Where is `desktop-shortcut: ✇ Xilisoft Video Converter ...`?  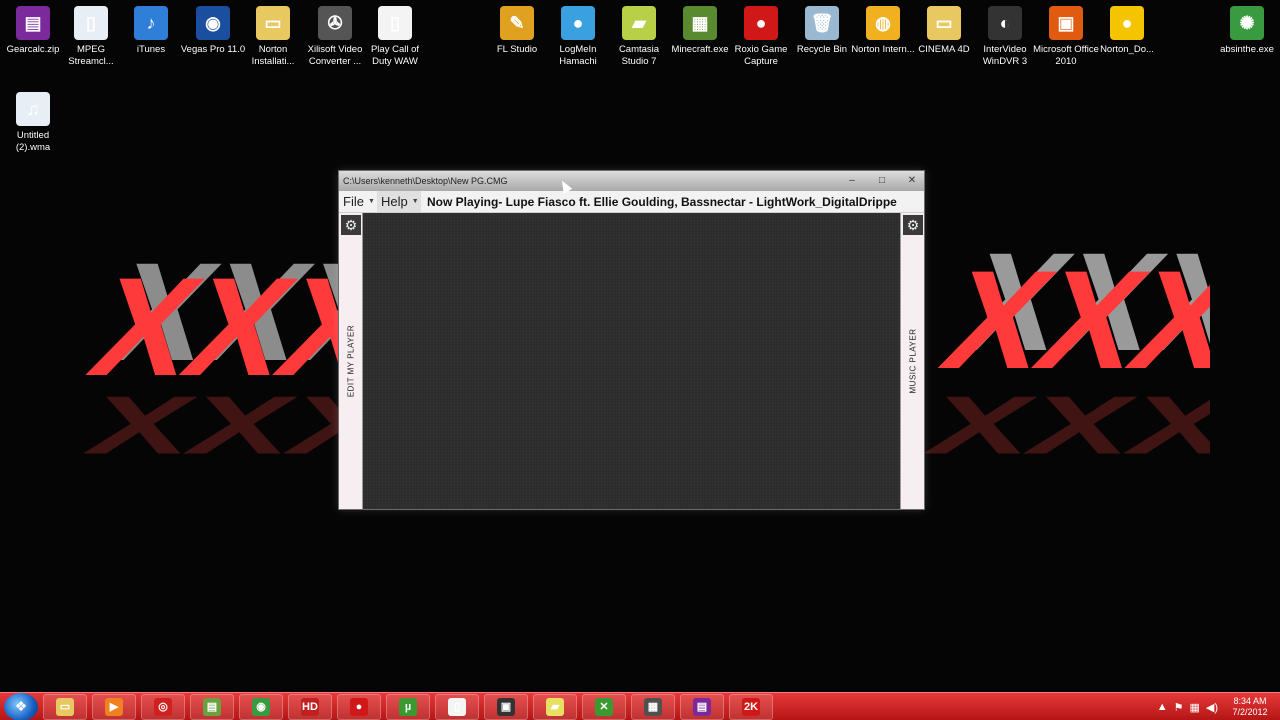 desktop-shortcut: ✇ Xilisoft Video Converter ... is located at coordinates (335, 37).